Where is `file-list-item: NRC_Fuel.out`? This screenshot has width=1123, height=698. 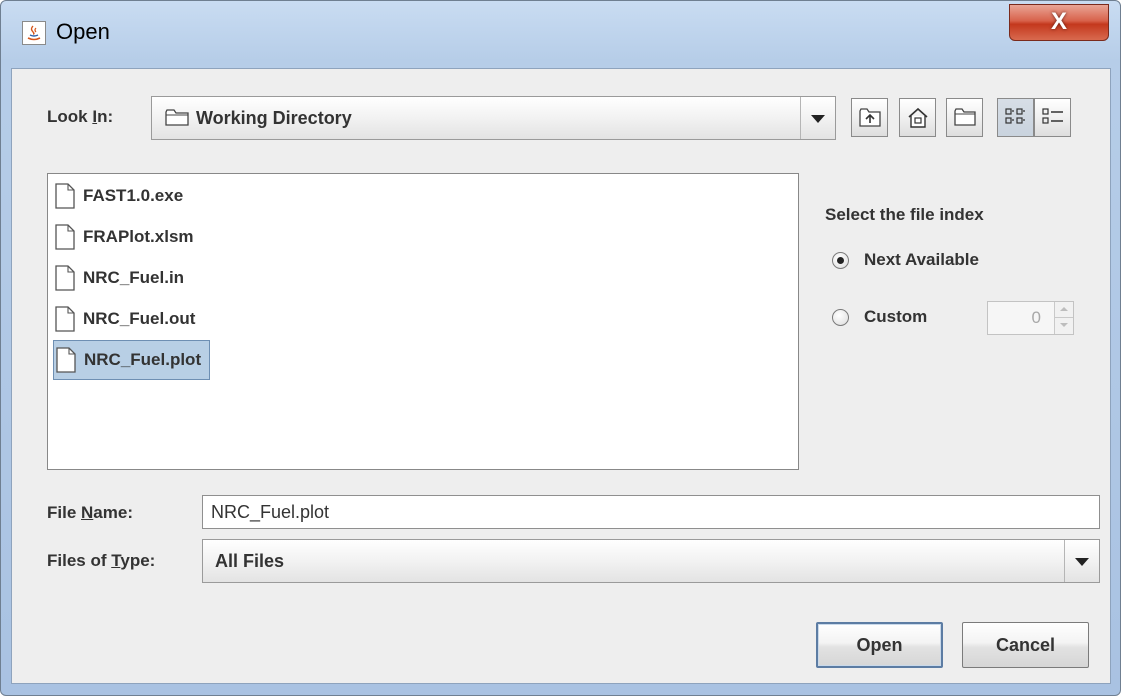 file-list-item: NRC_Fuel.out is located at coordinates (128, 319).